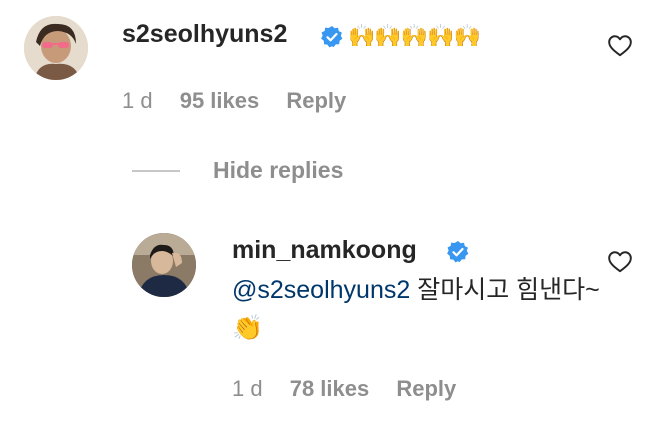 This screenshot has width=656, height=422. What do you see at coordinates (324, 250) in the screenshot?
I see `reply-username: min_namkoong` at bounding box center [324, 250].